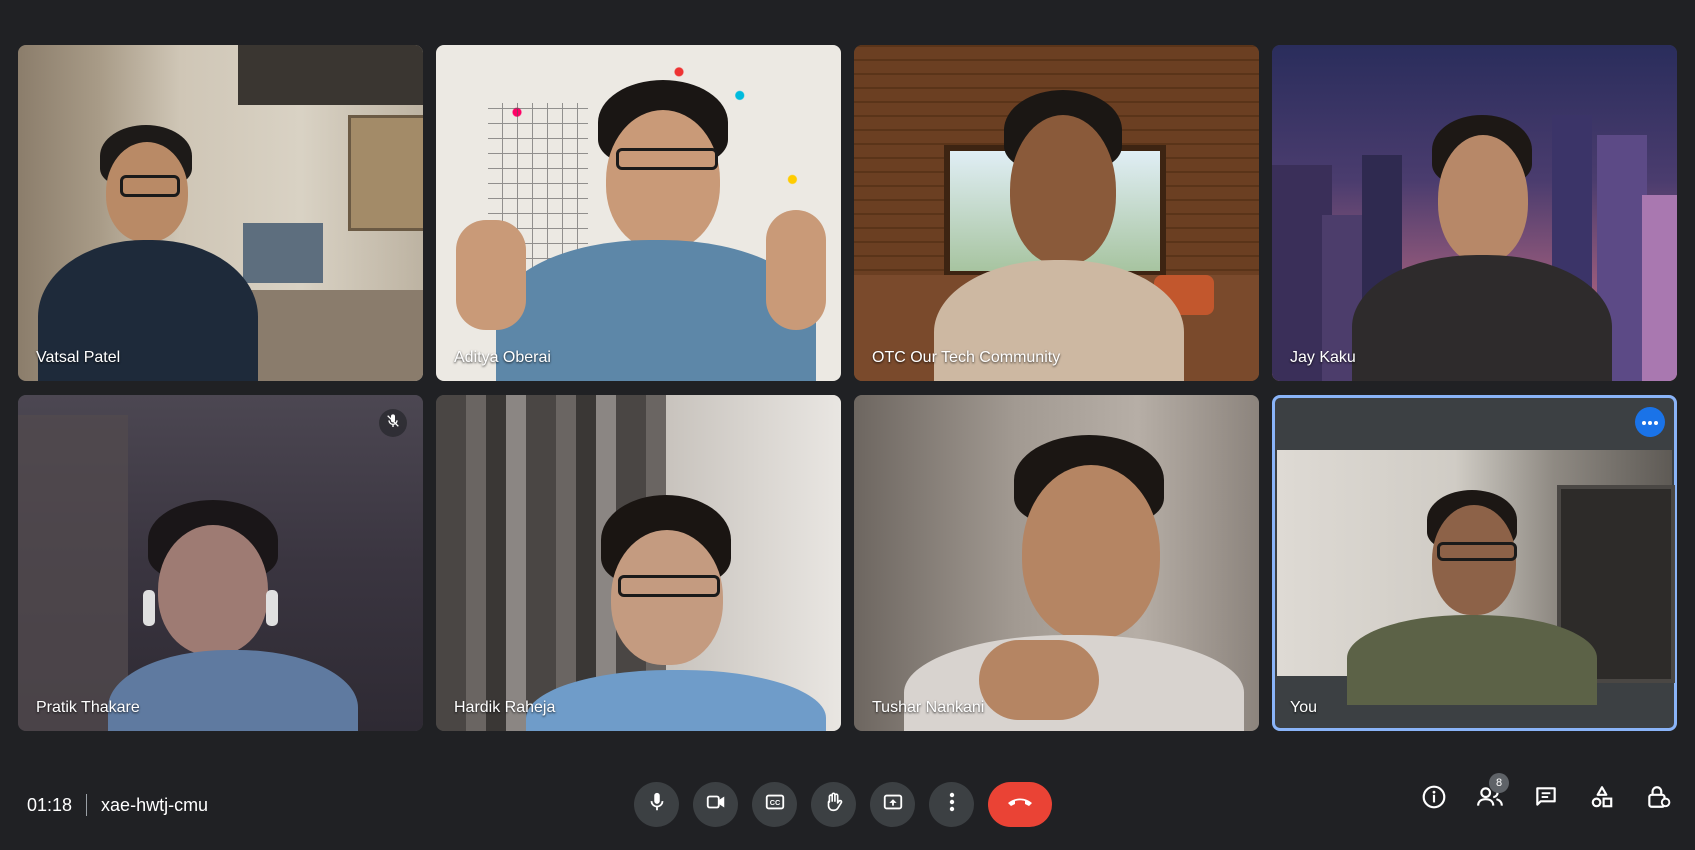 The image size is (1695, 850). Describe the element at coordinates (505, 707) in the screenshot. I see `participant-name: Hardik Raheja` at that location.